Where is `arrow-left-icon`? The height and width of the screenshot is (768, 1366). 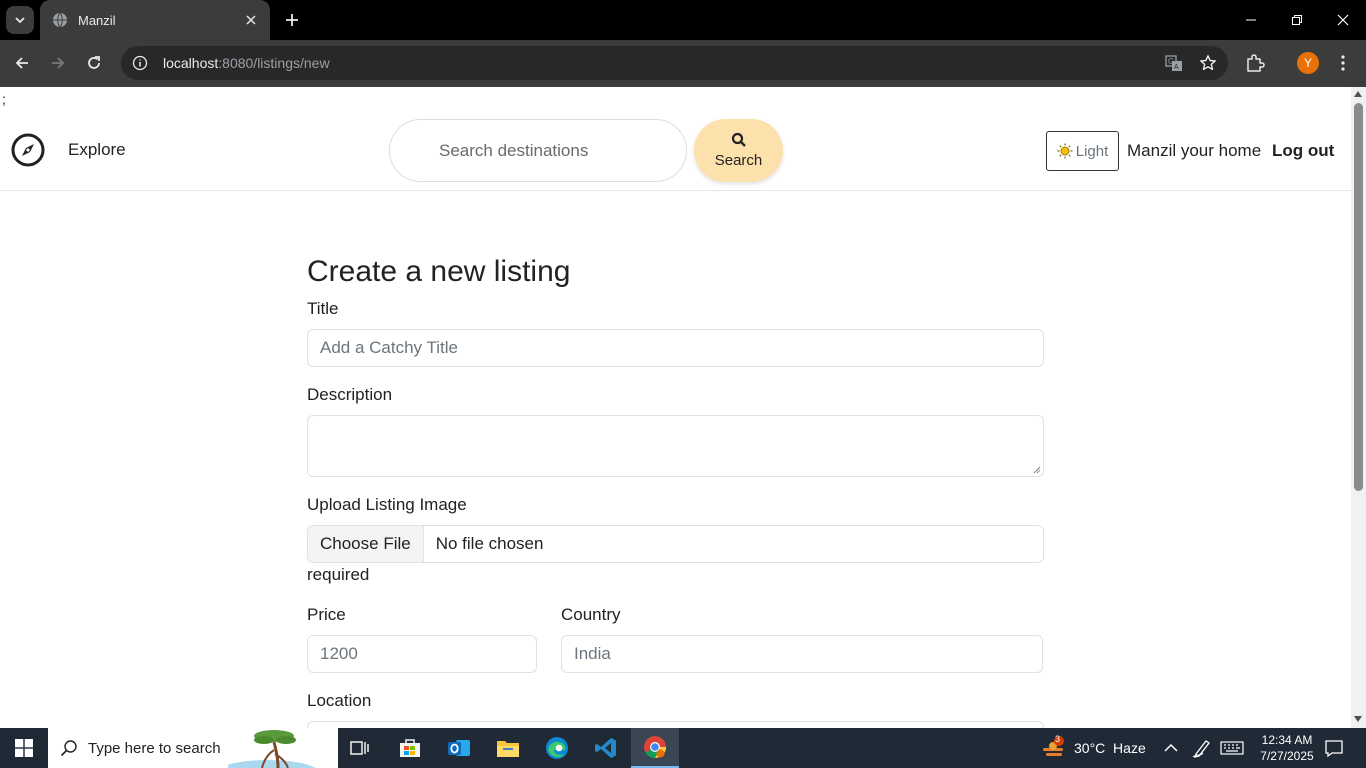 arrow-left-icon is located at coordinates (21, 63).